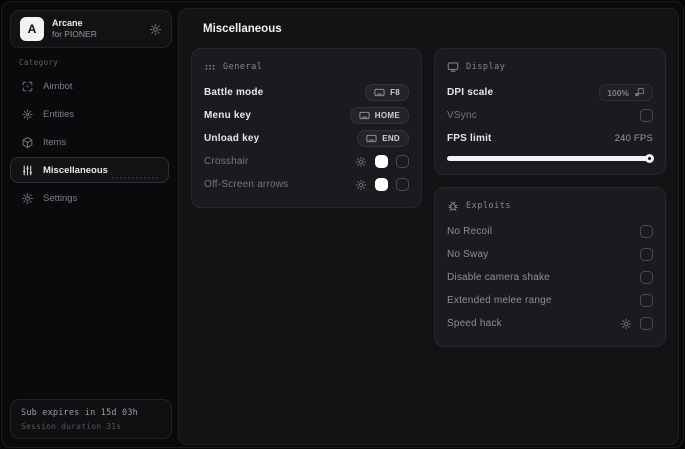 The height and width of the screenshot is (449, 685). What do you see at coordinates (74, 34) in the screenshot?
I see `app-subtitle: for PIONER` at bounding box center [74, 34].